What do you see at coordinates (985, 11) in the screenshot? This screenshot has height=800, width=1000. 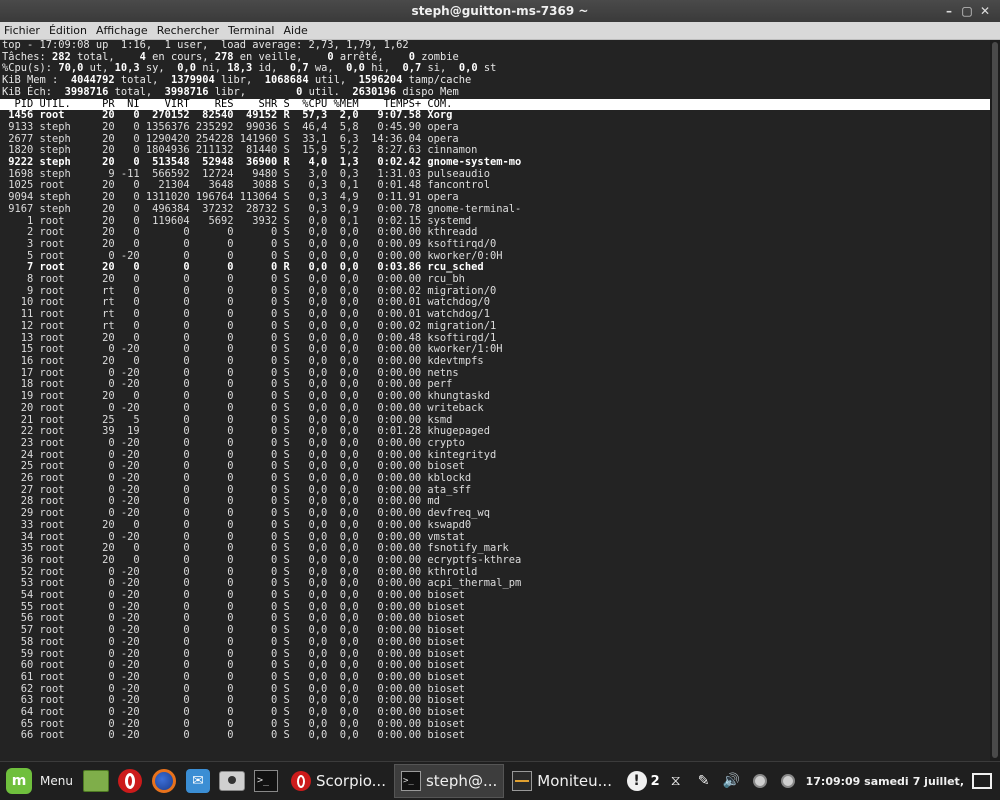 I see `close-icon: ✕` at bounding box center [985, 11].